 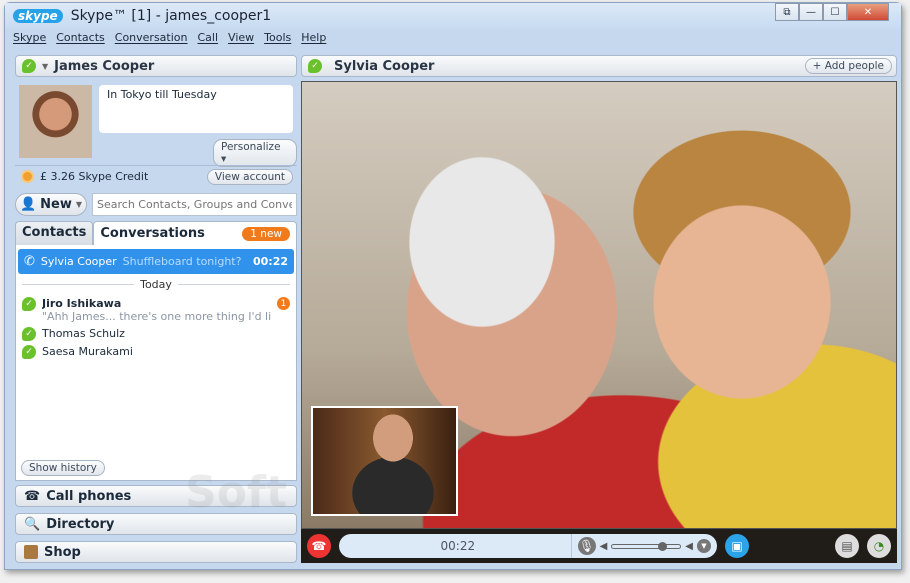 I want to click on shopping-bag-icon, so click(x=31, y=552).